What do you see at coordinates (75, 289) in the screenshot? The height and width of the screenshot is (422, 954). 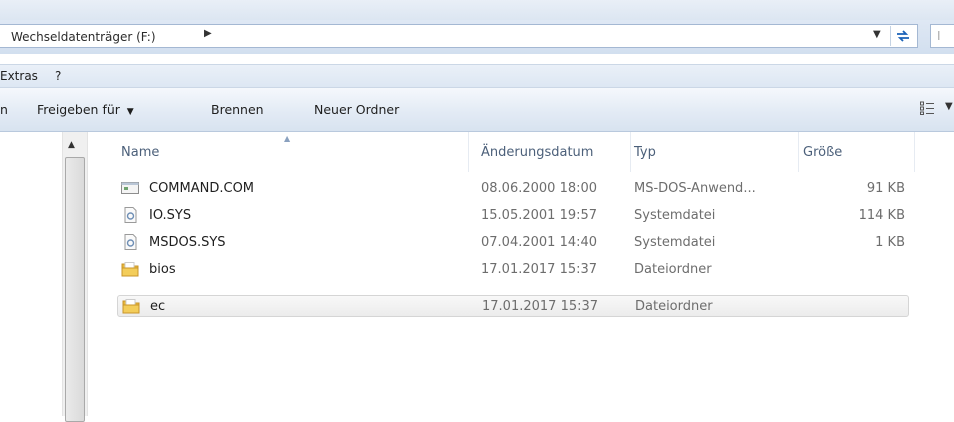 I see `scroll-thumb` at bounding box center [75, 289].